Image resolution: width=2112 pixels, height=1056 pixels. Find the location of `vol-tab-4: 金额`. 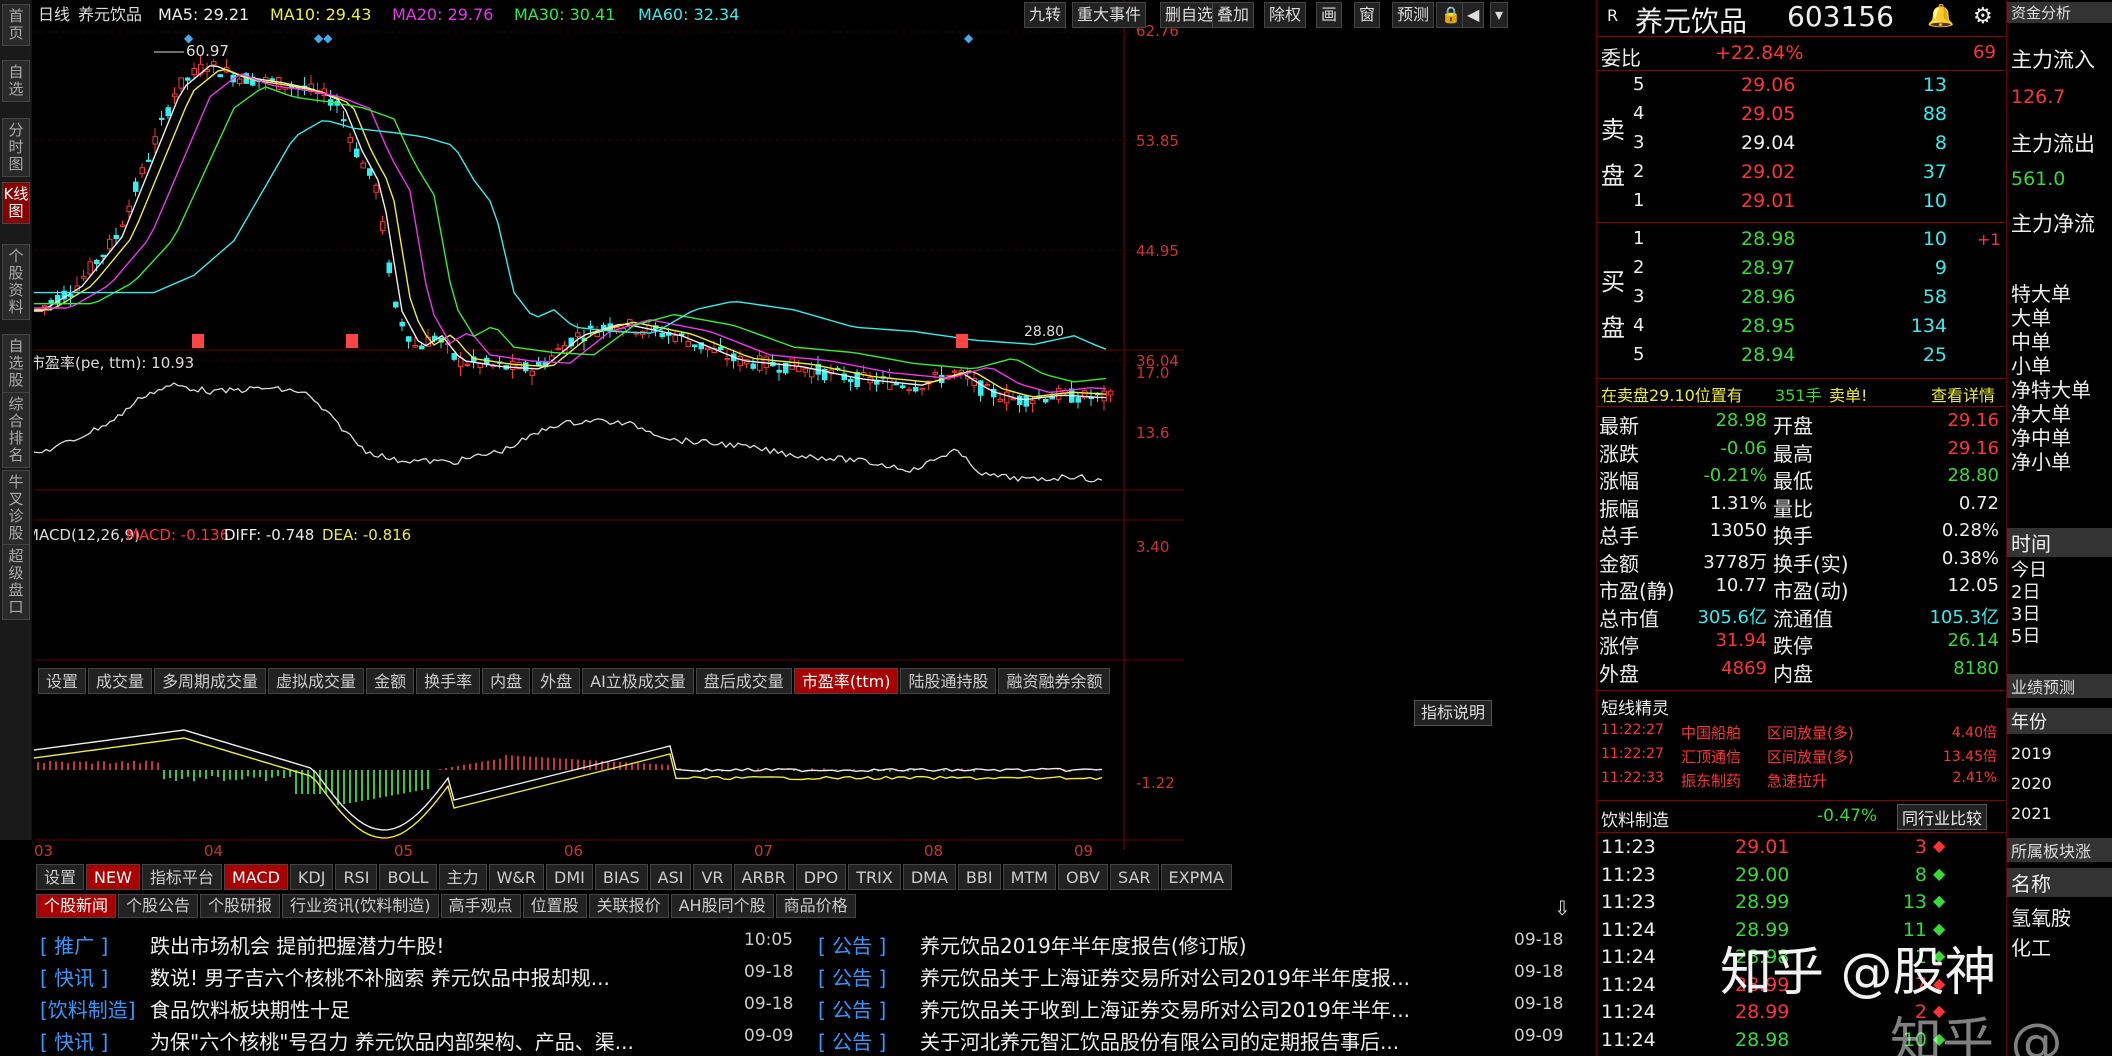

vol-tab-4: 金额 is located at coordinates (390, 681).